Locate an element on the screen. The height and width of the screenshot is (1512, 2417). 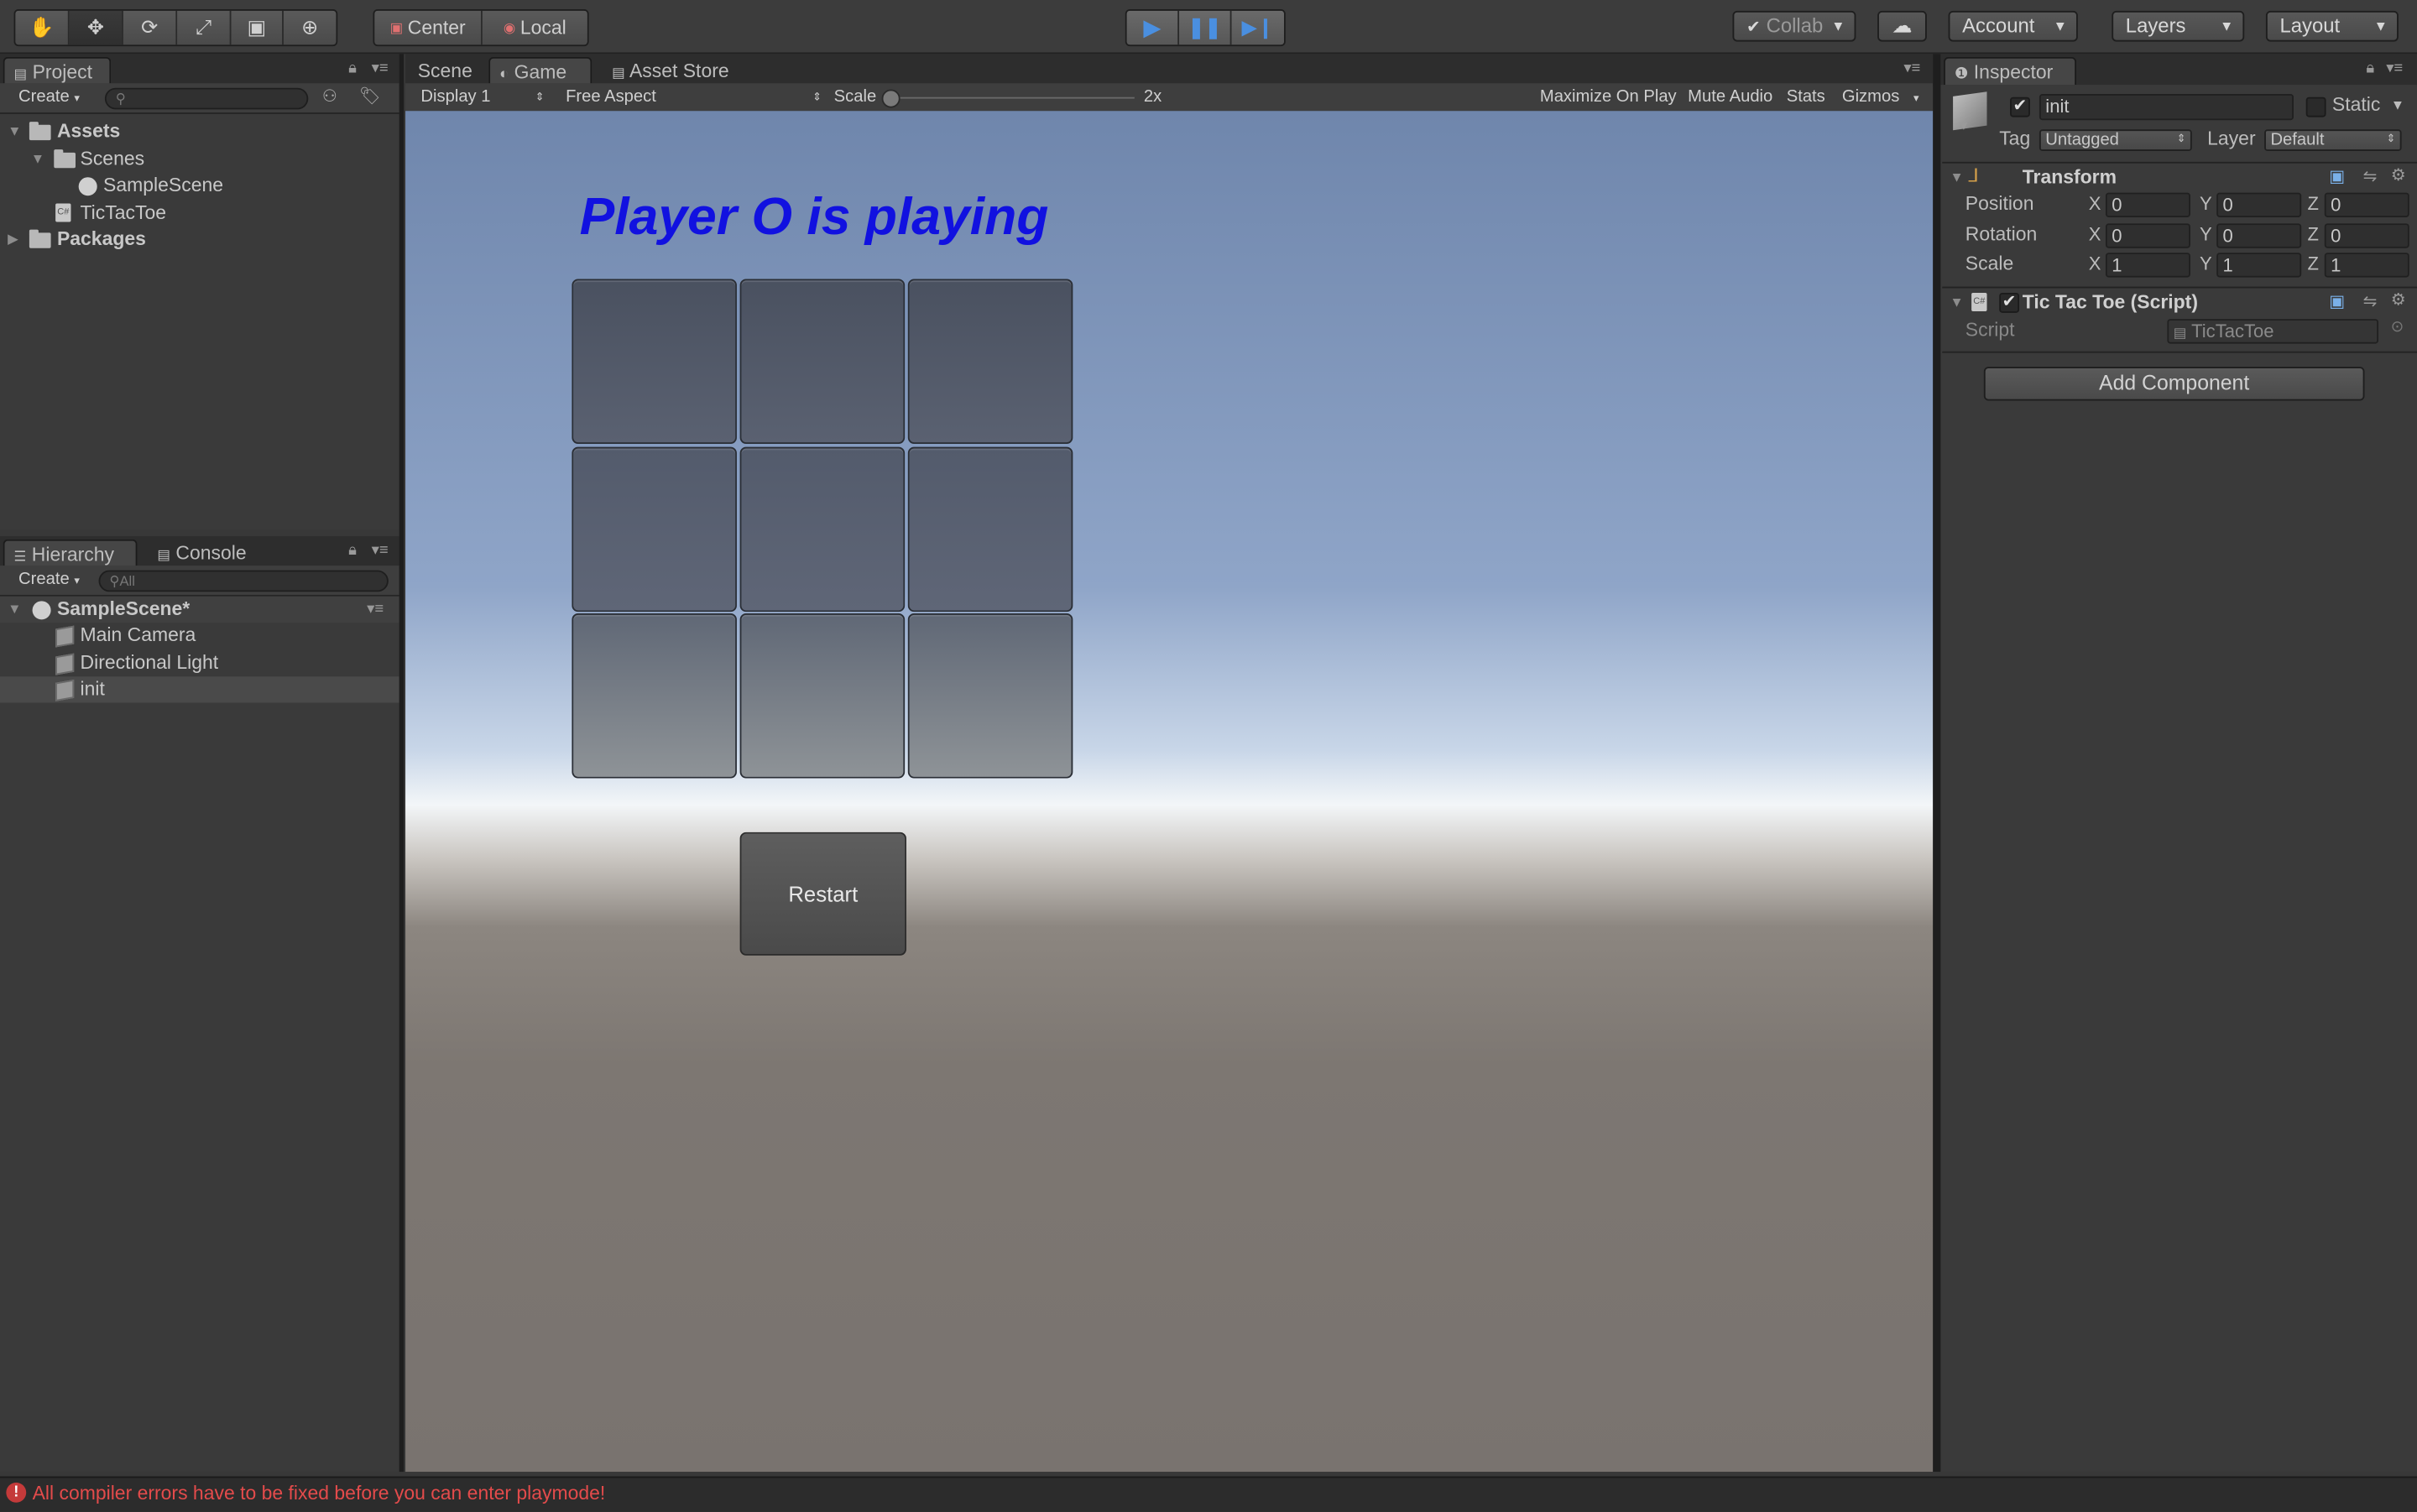
tree-item-packages: ▶ Packages is located at coordinates (199, 240).